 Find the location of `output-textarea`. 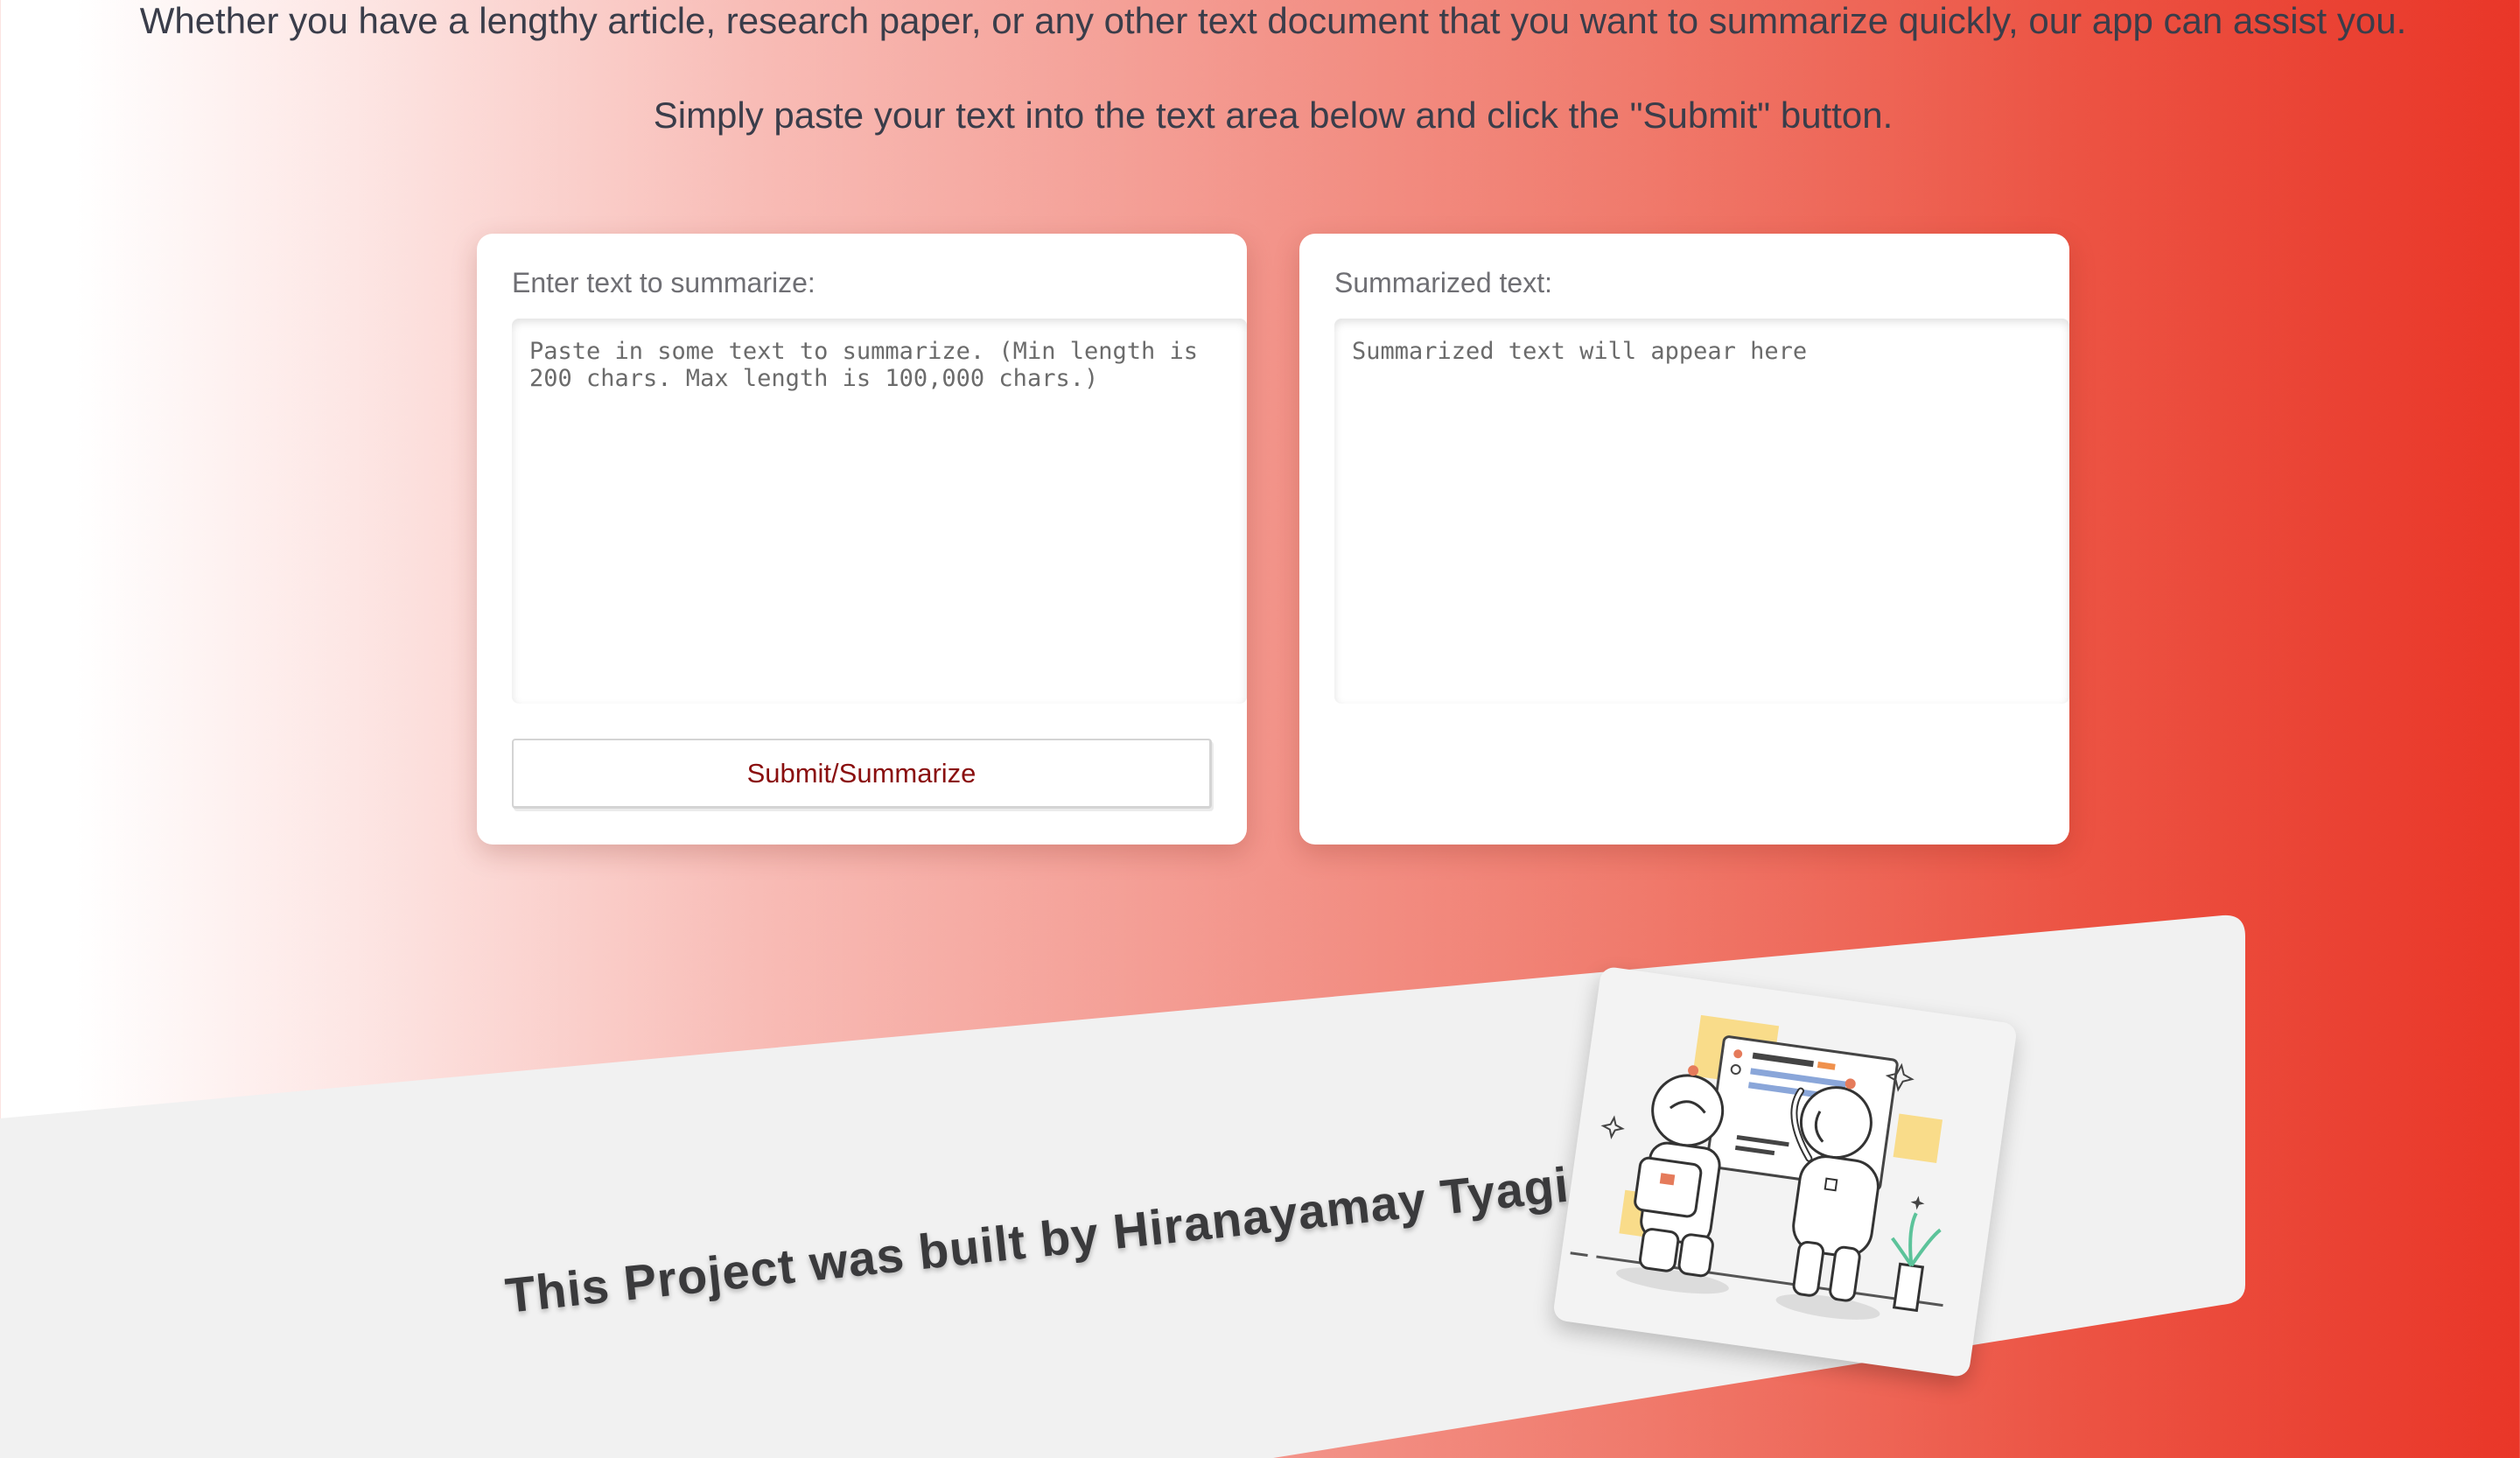

output-textarea is located at coordinates (1701, 511).